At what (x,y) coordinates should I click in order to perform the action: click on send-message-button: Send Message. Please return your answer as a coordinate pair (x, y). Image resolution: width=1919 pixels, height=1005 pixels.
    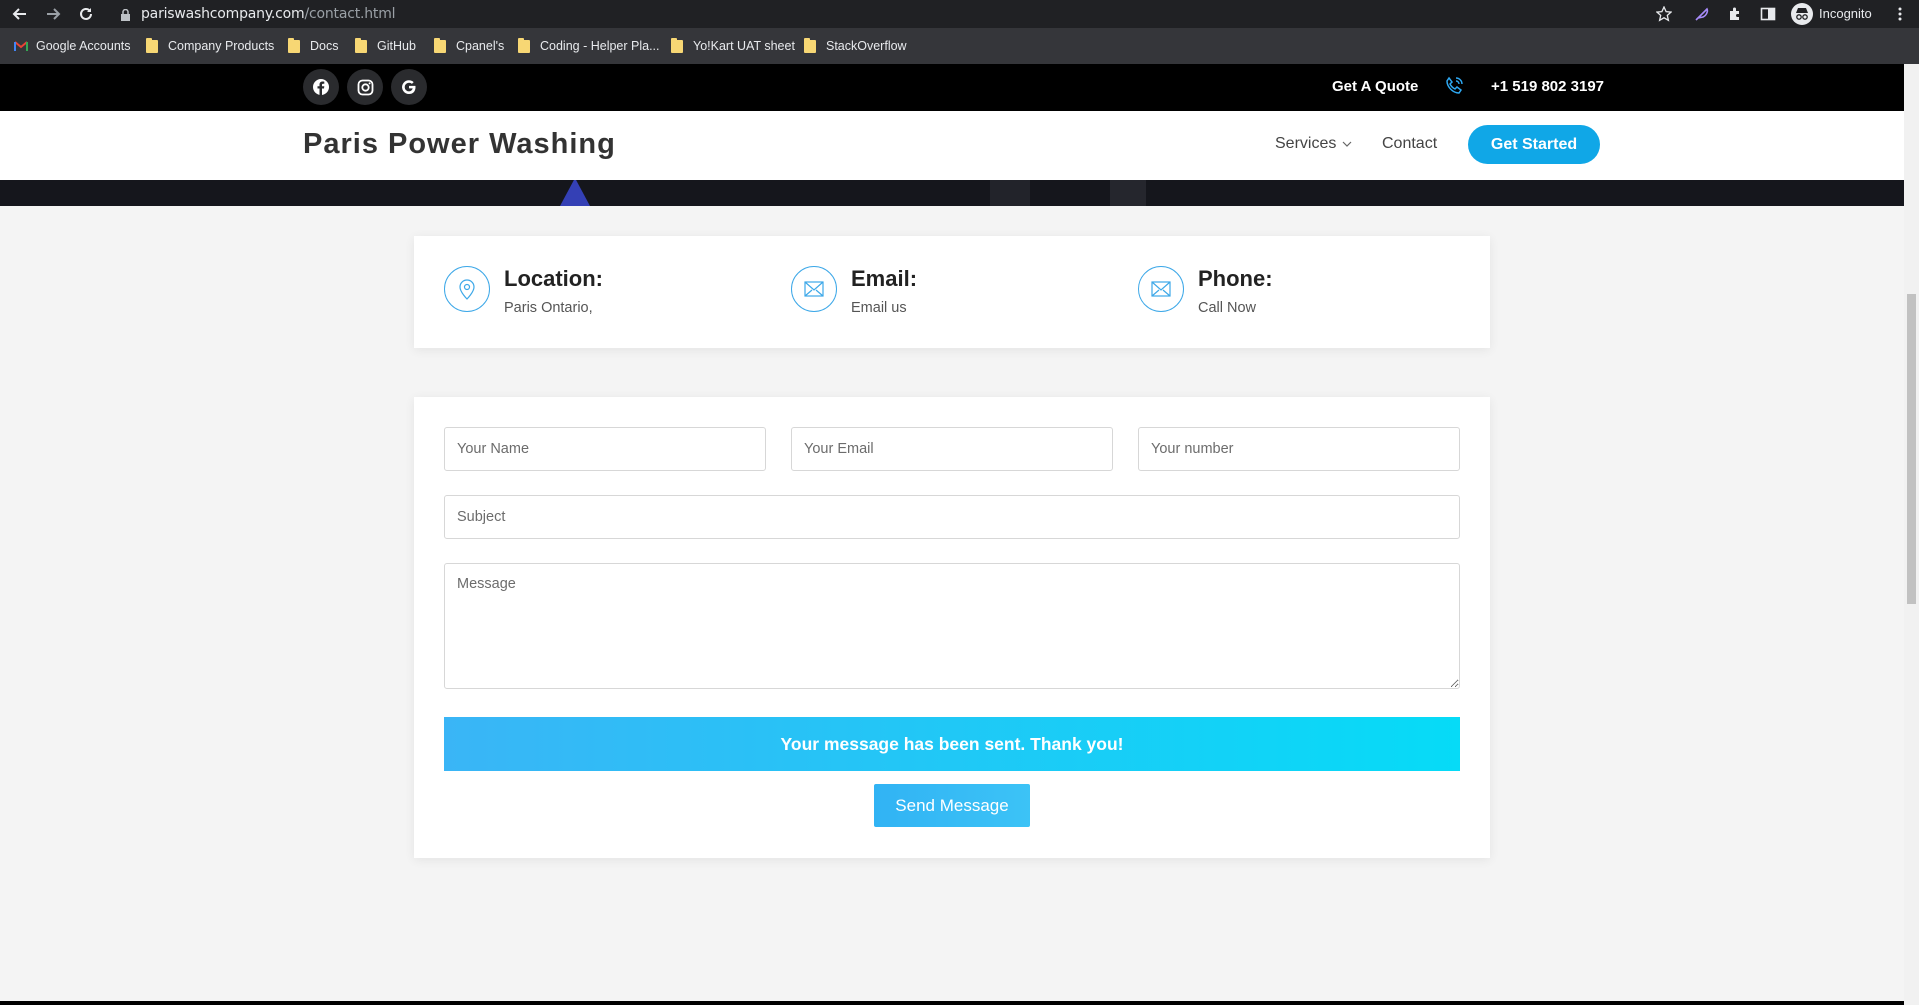
    Looking at the image, I should click on (952, 805).